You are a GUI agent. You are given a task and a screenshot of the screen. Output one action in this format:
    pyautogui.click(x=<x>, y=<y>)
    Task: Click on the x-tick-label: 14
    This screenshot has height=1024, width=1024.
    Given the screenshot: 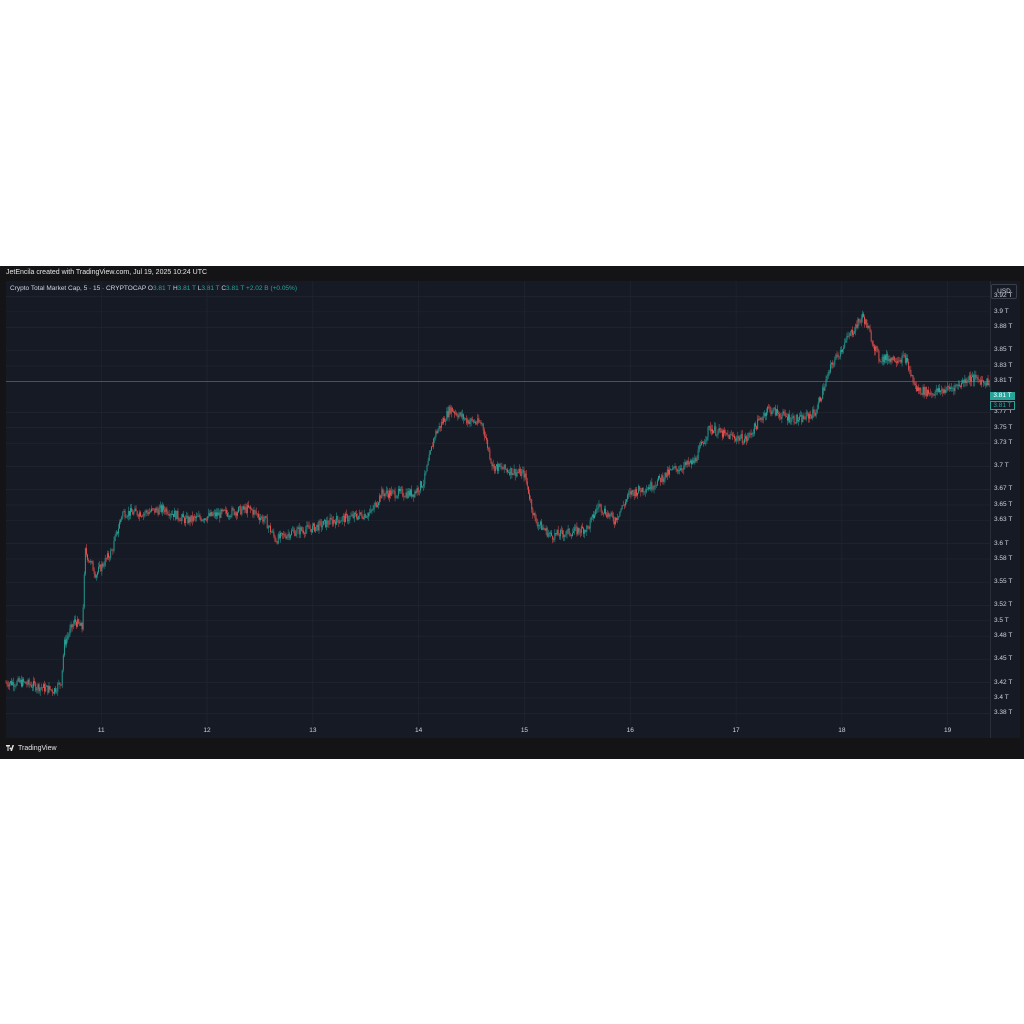 What is the action you would take?
    pyautogui.click(x=419, y=730)
    